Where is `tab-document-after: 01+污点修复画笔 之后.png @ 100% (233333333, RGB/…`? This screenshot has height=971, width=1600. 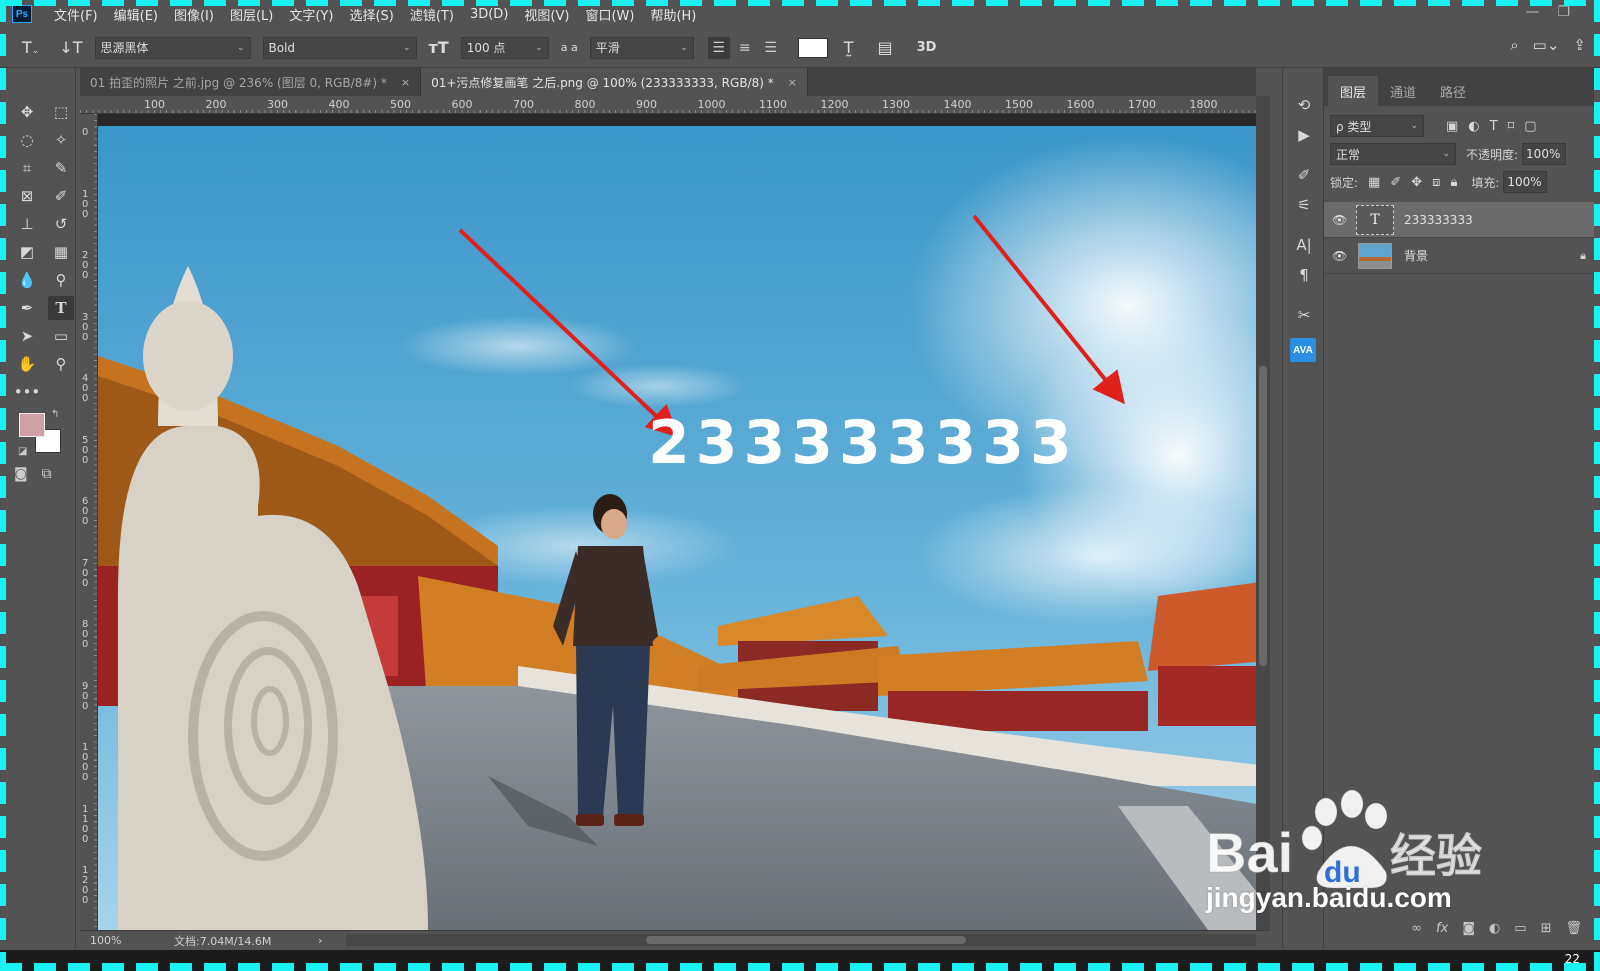
tab-document-after: 01+污点修复画笔 之后.png @ 100% (233333333, RGB/… is located at coordinates (614, 82).